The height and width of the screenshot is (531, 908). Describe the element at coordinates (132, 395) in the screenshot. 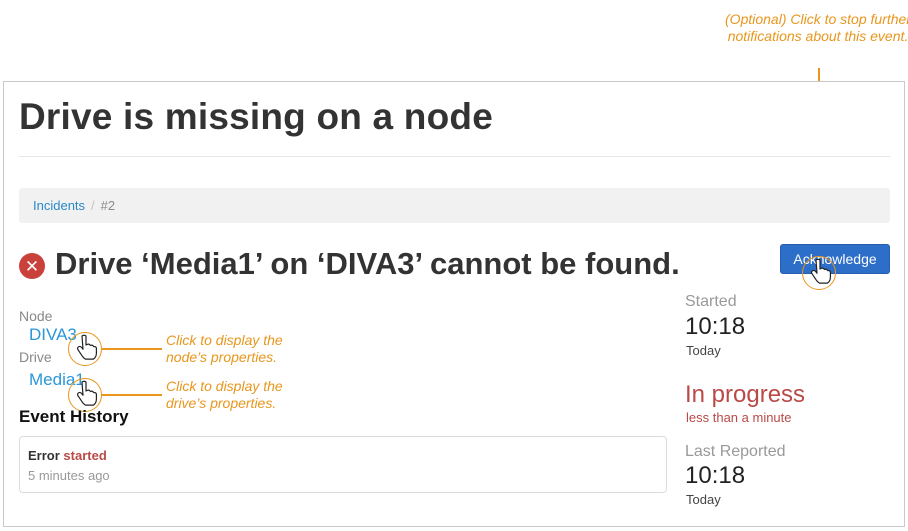

I see `drive-callout-line` at that location.